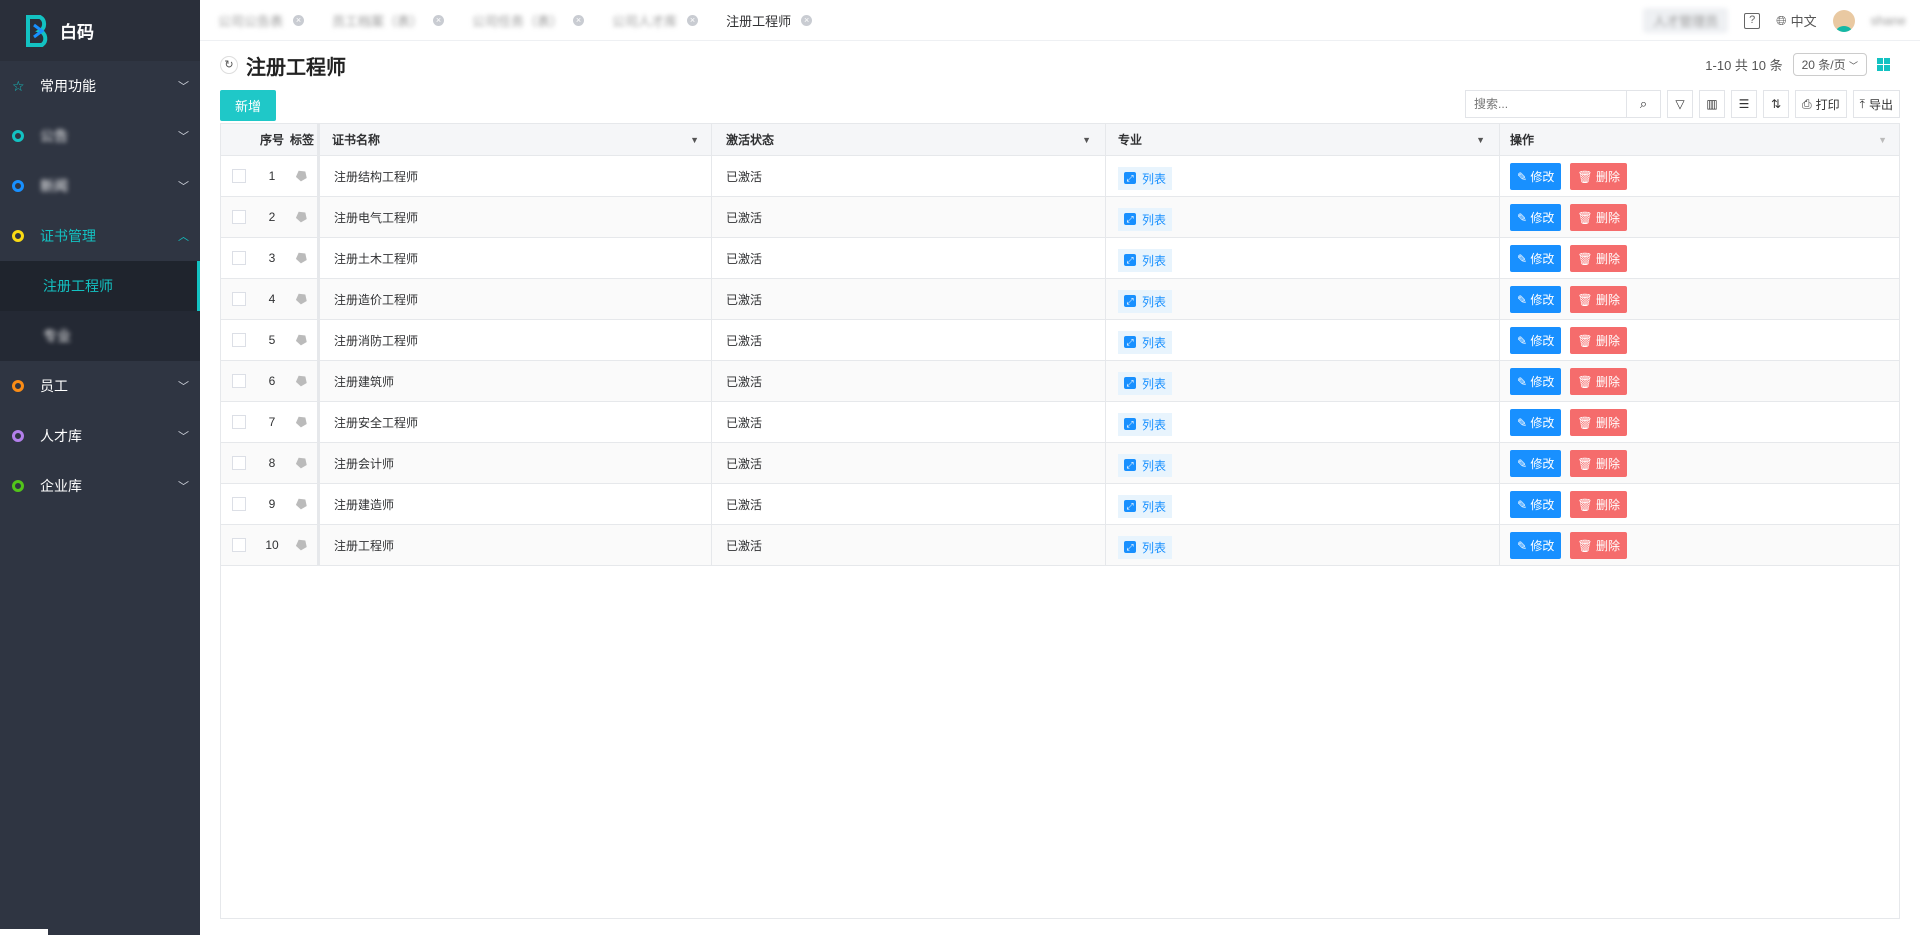 The image size is (1920, 935). What do you see at coordinates (1712, 104) in the screenshot?
I see `chart-button: ▥` at bounding box center [1712, 104].